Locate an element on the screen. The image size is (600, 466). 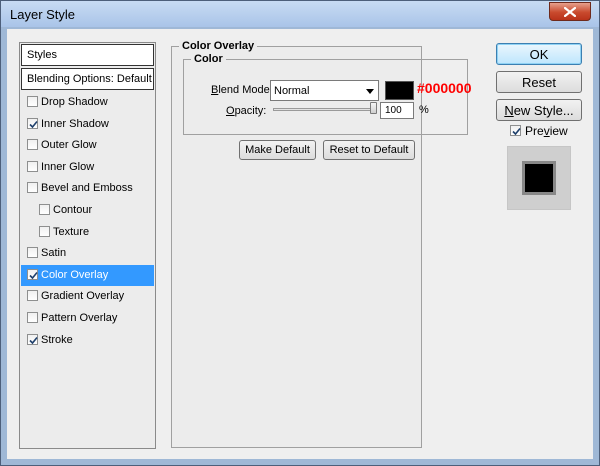
style-item-satin: Satin is located at coordinates (87, 253).